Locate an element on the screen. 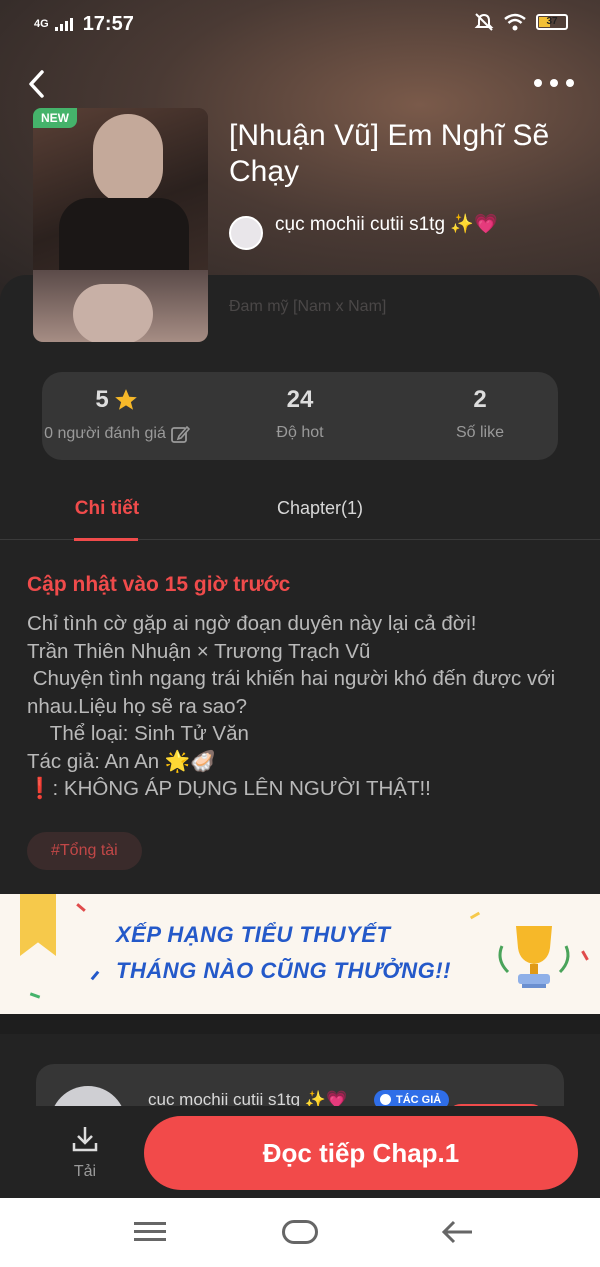 The image size is (600, 1267). download-icon is located at coordinates (85, 1139).